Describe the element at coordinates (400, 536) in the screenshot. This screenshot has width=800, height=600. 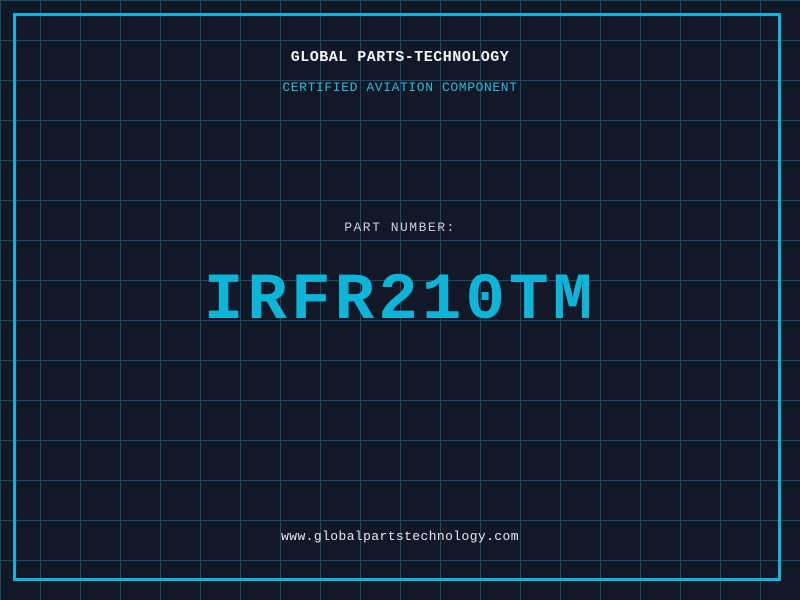
I see `website-url: www.globalpartstechnology.com` at that location.